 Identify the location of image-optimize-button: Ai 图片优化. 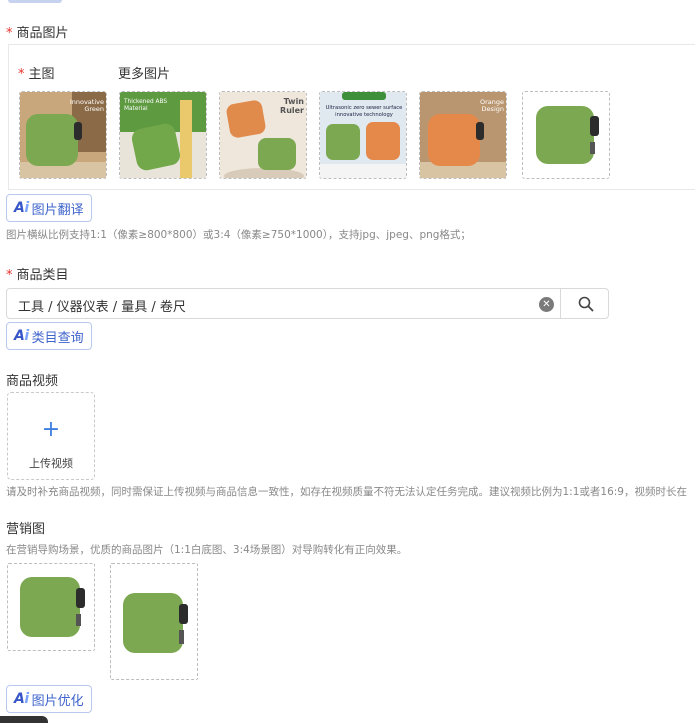
(49, 699).